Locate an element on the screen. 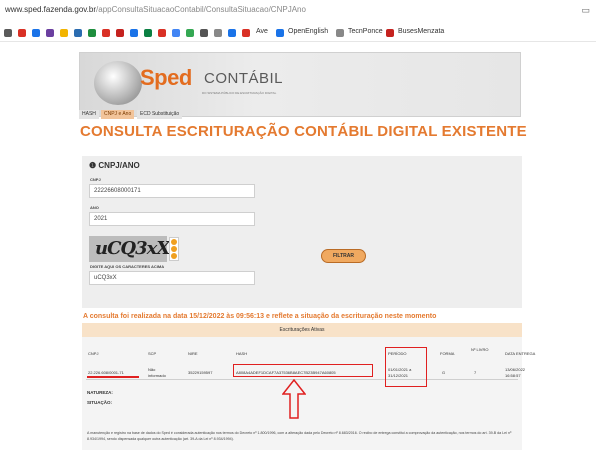  bookmark-openenglish: OpenEnglish is located at coordinates (308, 31).